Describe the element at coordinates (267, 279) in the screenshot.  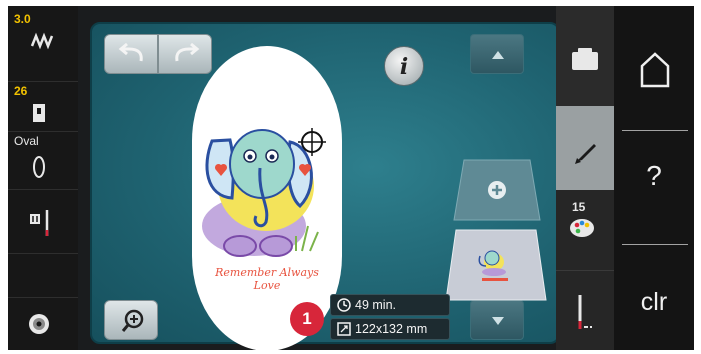
I see `embroidery-caption: Remember Always Love` at that location.